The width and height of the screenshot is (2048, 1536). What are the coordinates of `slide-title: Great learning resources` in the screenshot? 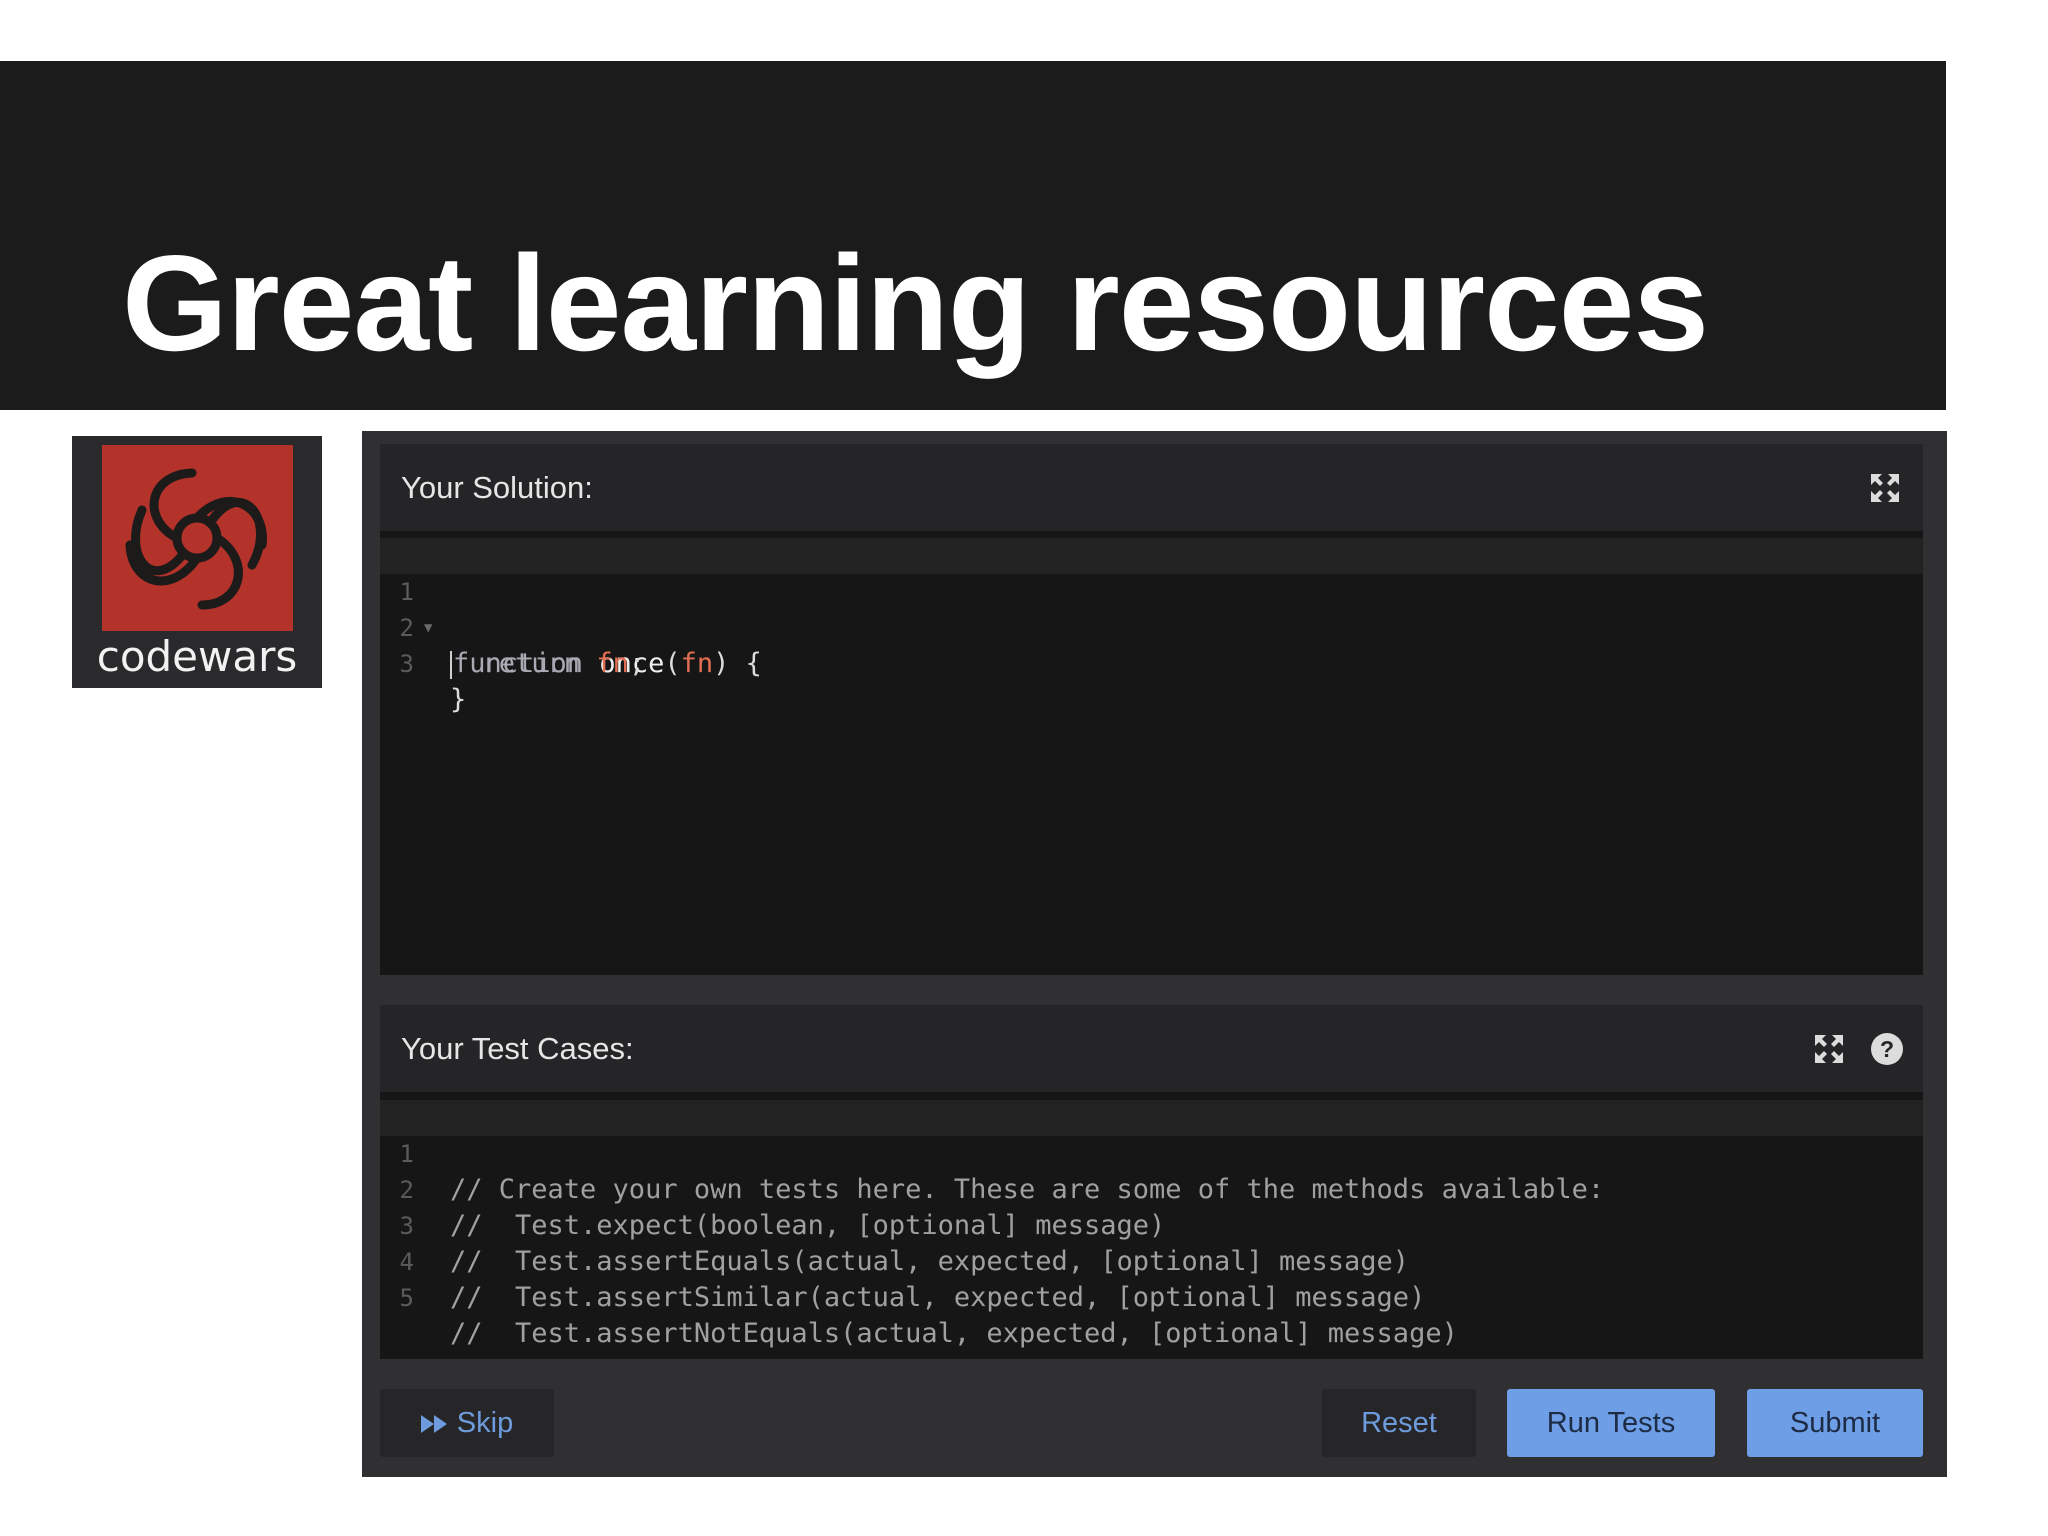 It's located at (915, 303).